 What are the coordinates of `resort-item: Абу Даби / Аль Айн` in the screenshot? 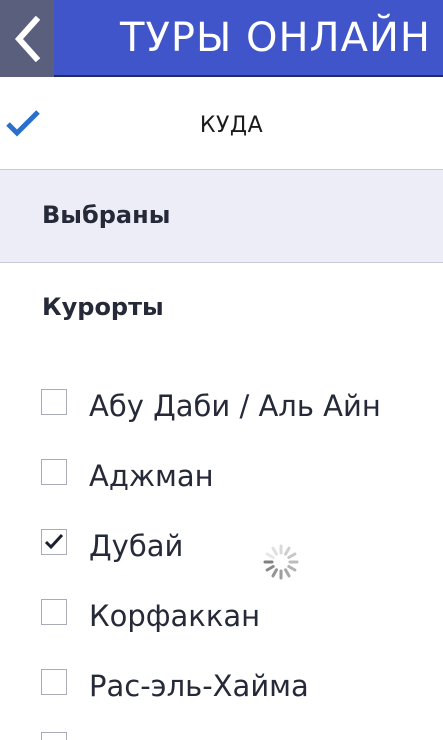 It's located at (221, 407).